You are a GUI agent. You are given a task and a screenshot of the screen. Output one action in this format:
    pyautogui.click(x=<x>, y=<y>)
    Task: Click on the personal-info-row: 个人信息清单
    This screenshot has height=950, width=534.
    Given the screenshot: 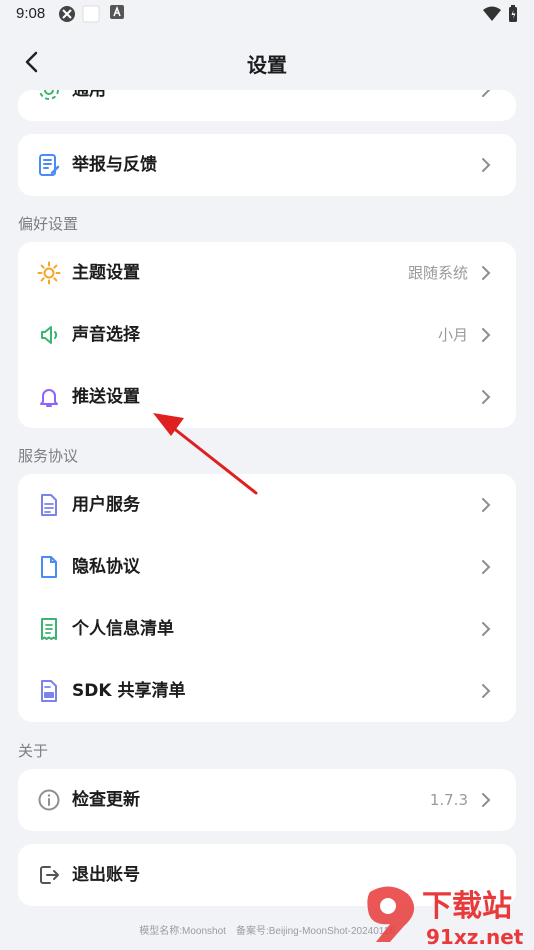 What is the action you would take?
    pyautogui.click(x=267, y=629)
    